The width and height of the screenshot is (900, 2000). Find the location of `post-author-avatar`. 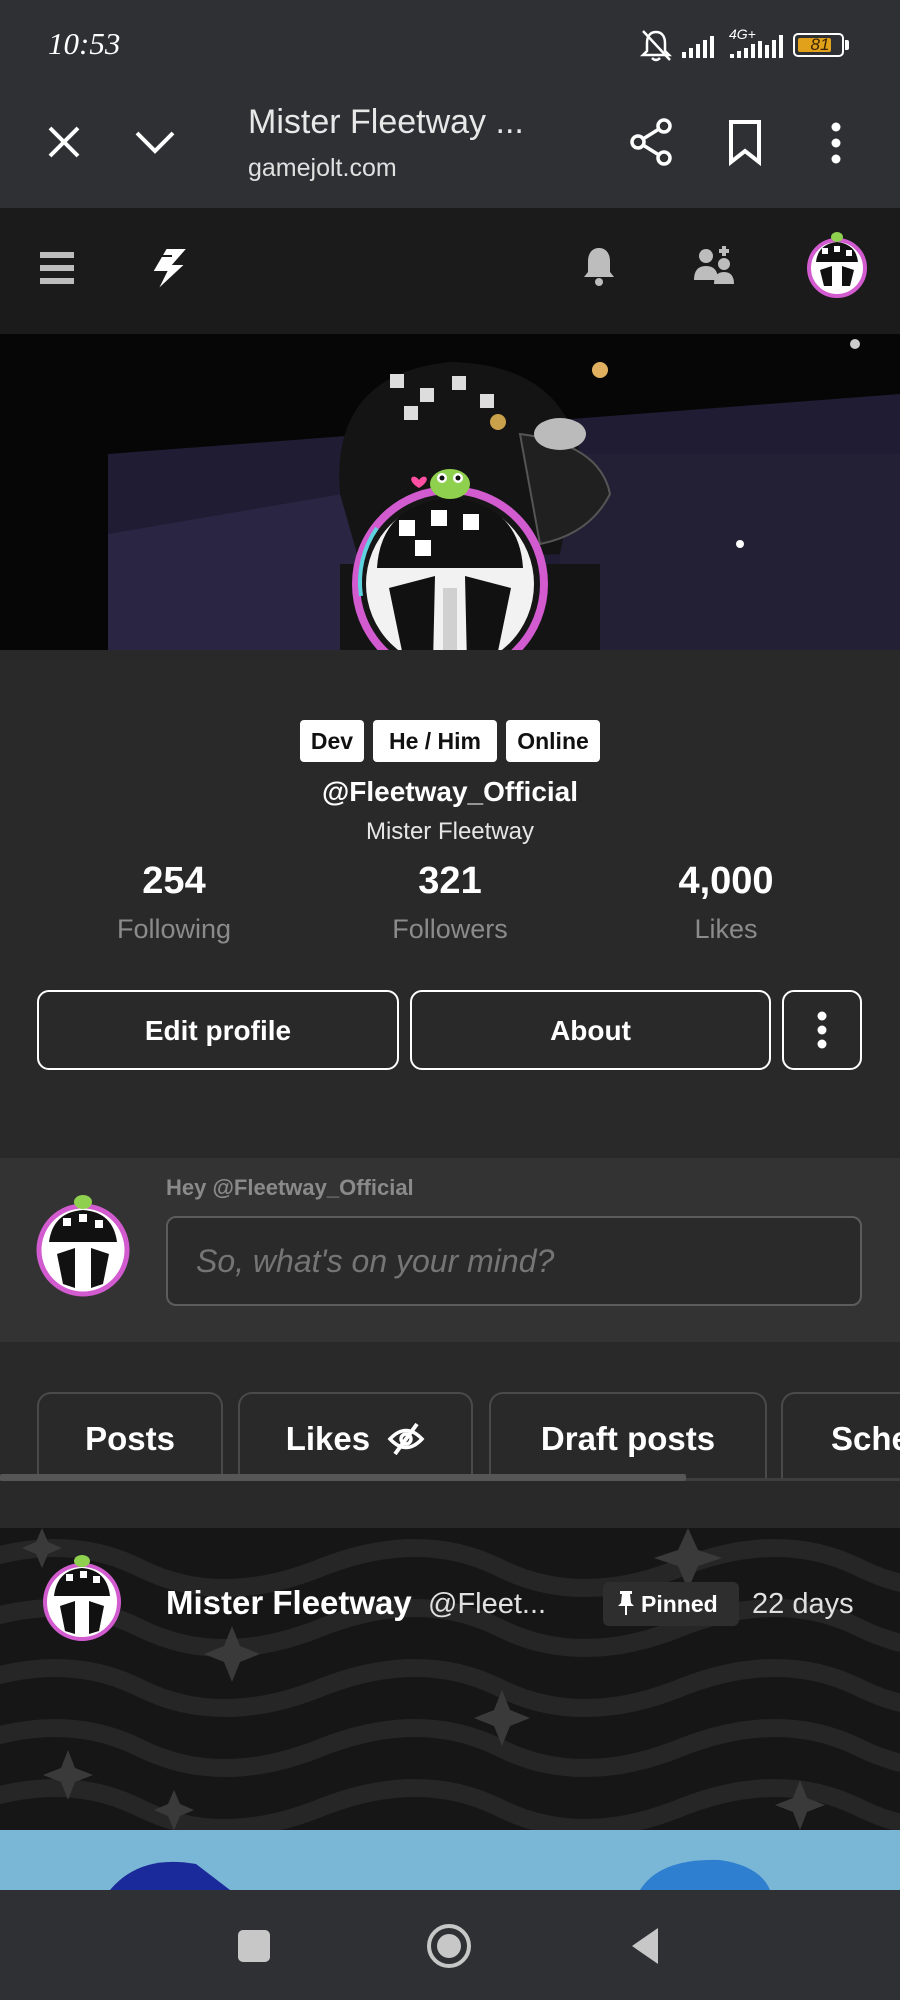

post-author-avatar is located at coordinates (82, 1598).